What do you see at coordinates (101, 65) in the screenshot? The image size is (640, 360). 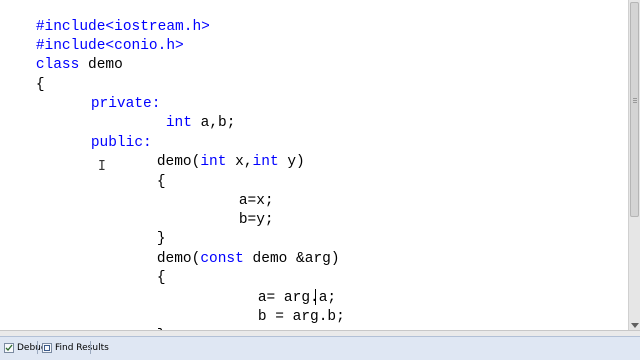 I see `class-name-text: demo` at bounding box center [101, 65].